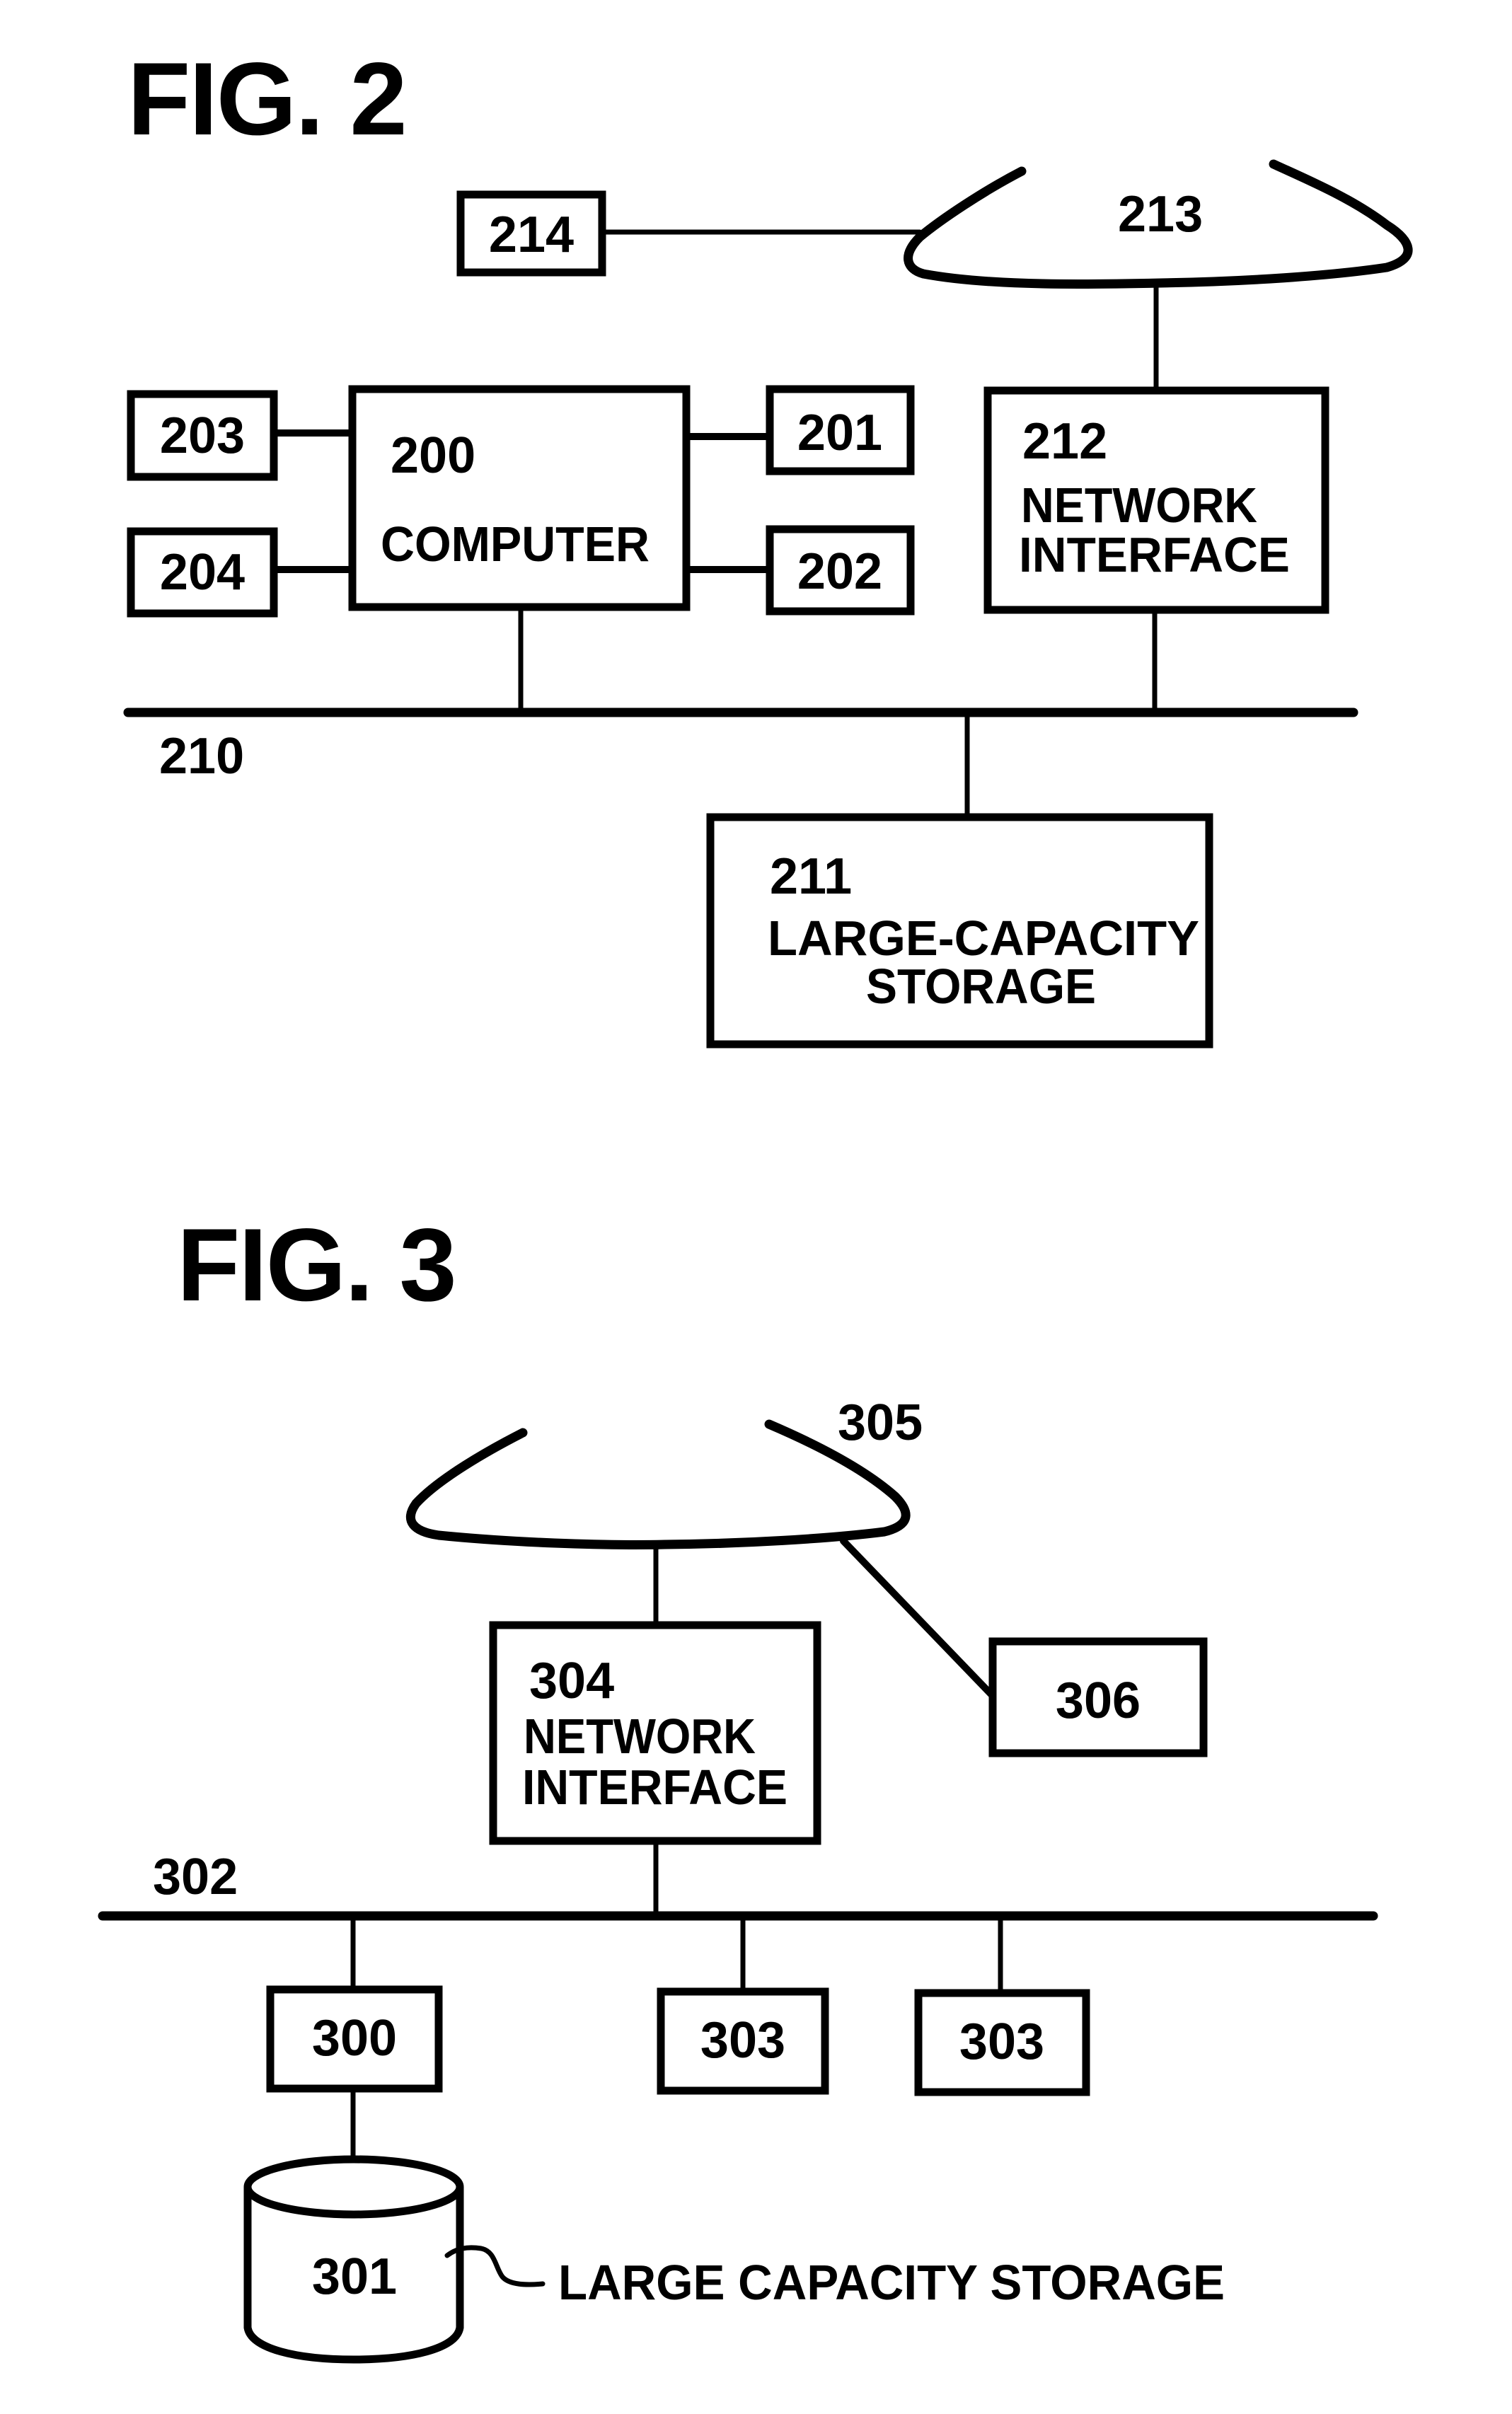 This screenshot has height=2414, width=1512. Describe the element at coordinates (515, 544) in the screenshot. I see `computer-200-label: COMPUTER` at that location.